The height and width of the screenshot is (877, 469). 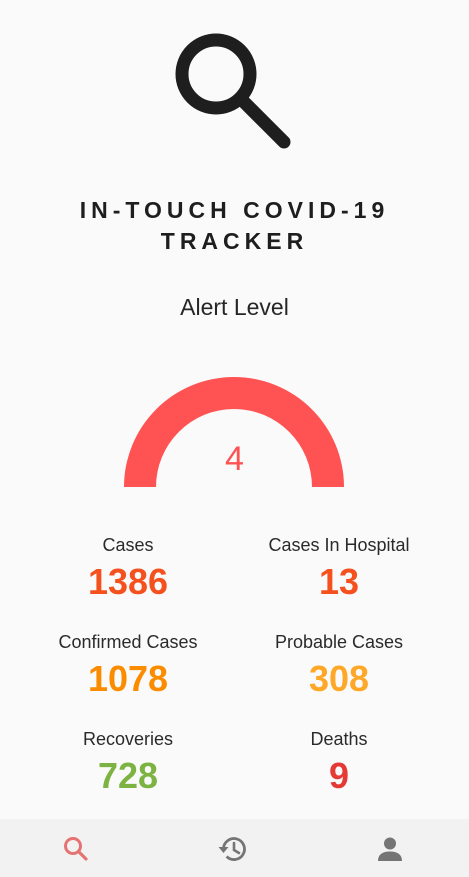 I want to click on stat-recoveries: Recoveries 728, so click(x=128, y=763).